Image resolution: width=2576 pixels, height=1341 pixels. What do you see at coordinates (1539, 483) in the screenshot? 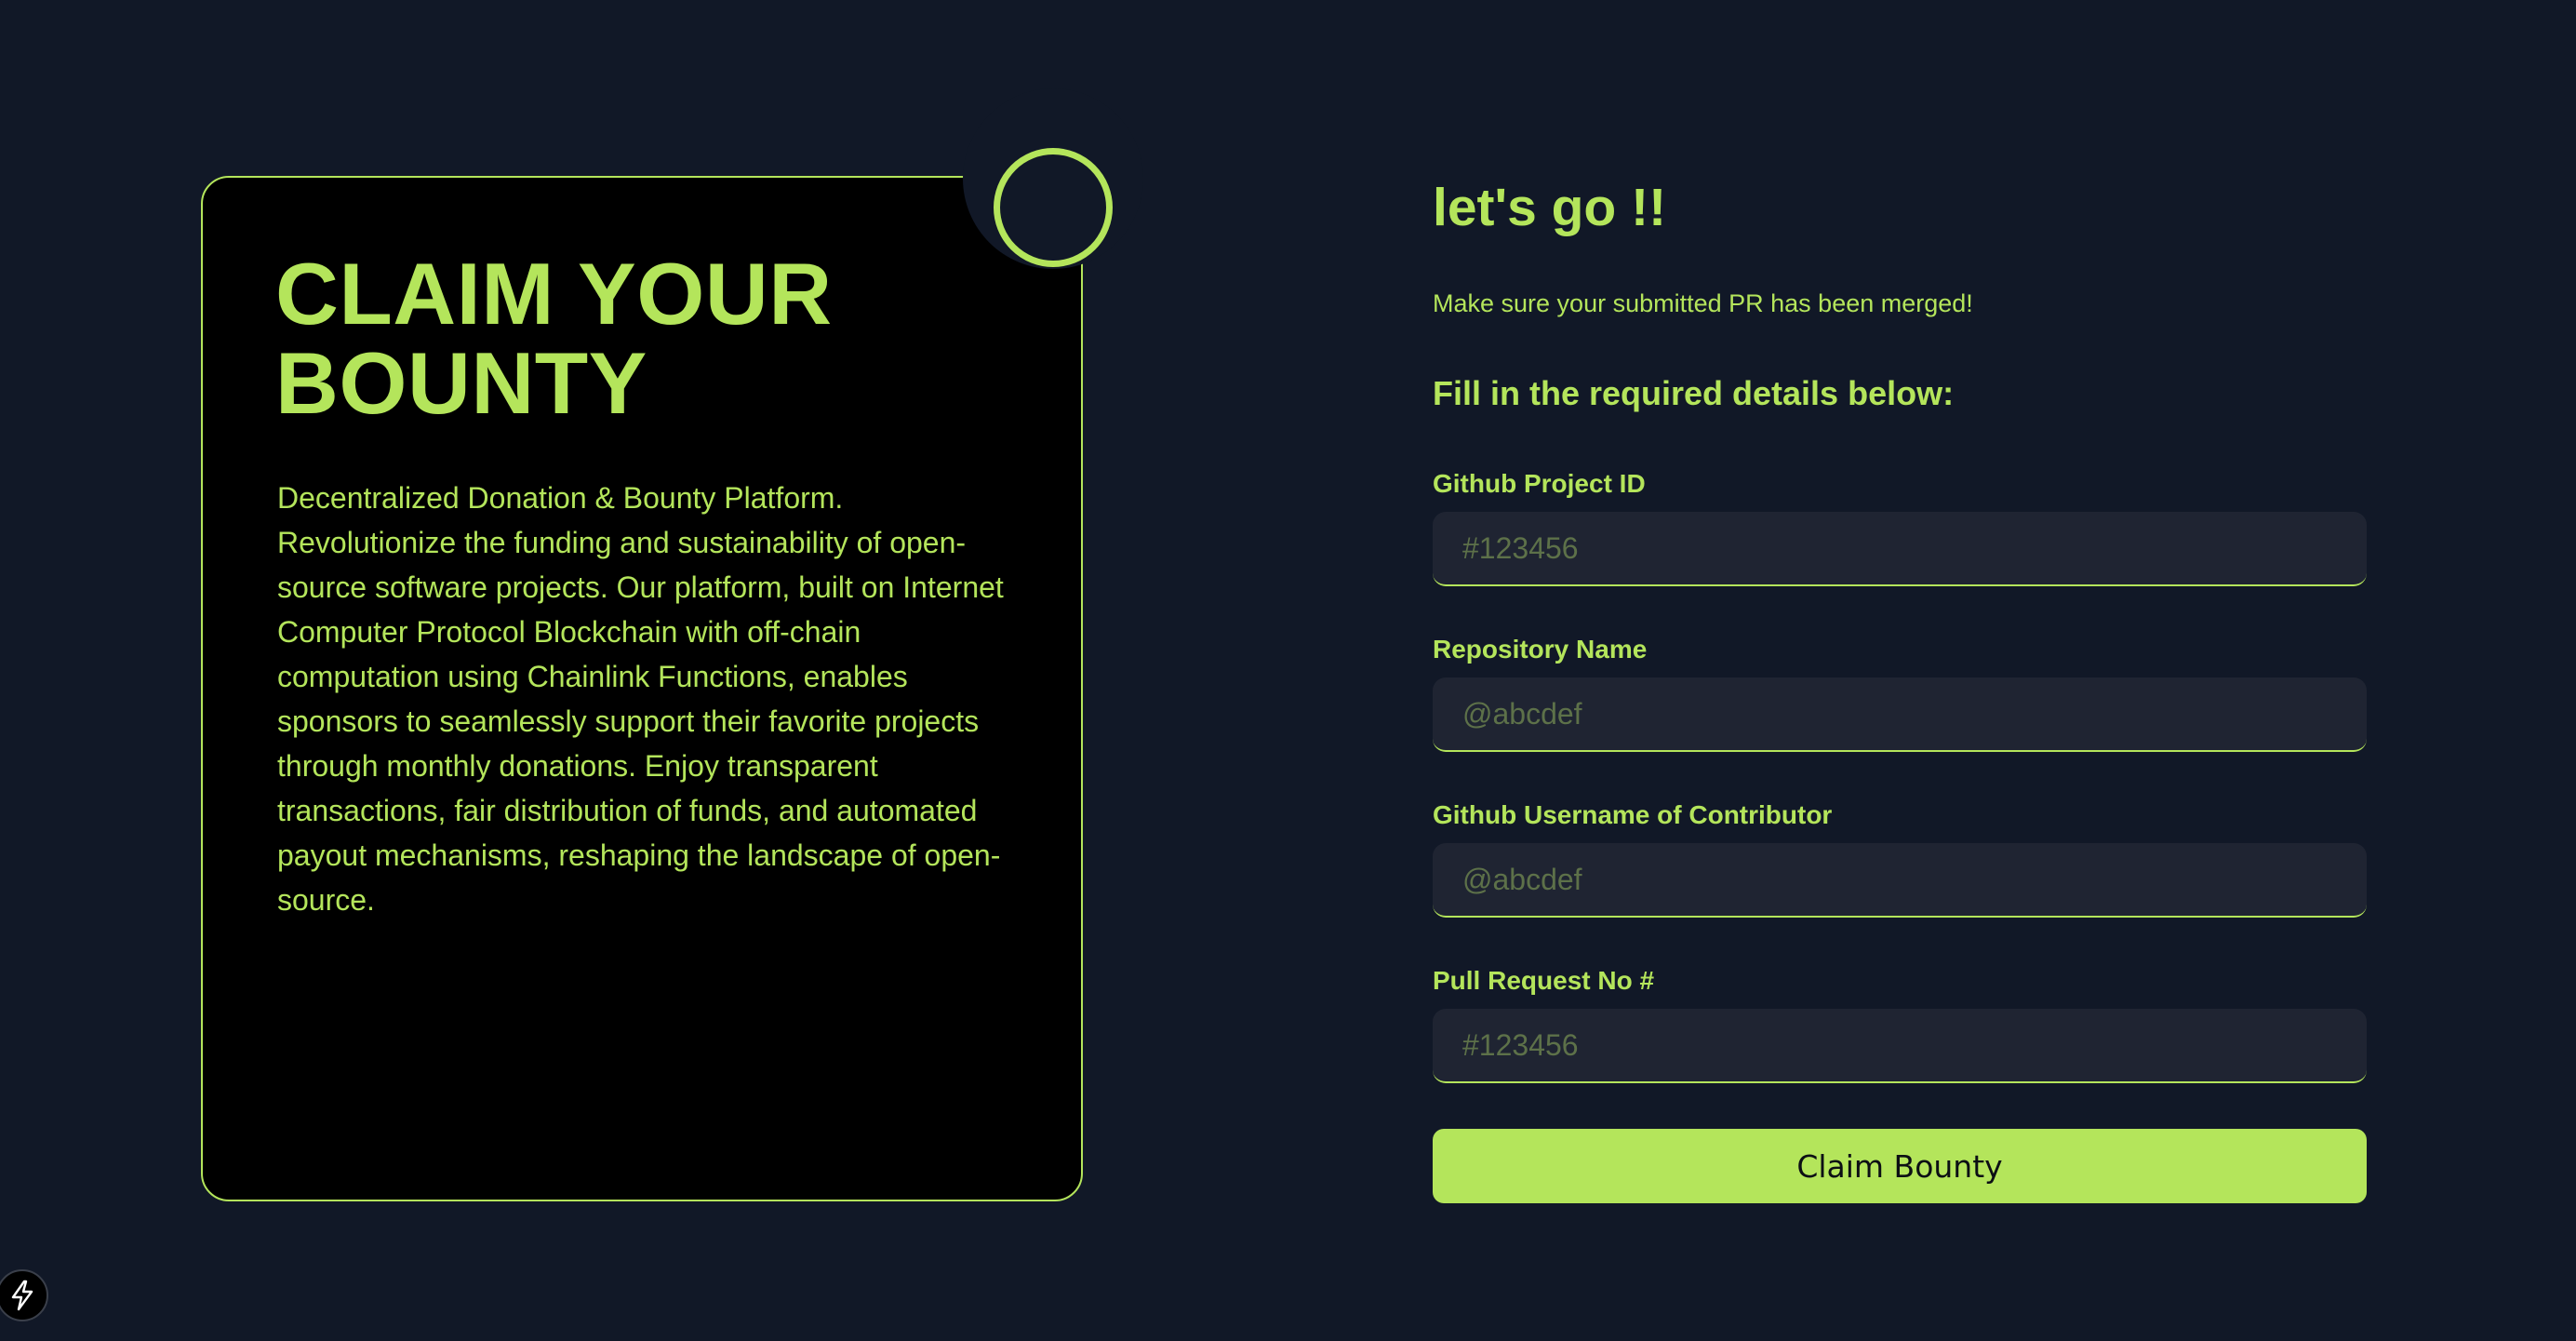
I see `project-id-label: Github Project ID` at bounding box center [1539, 483].